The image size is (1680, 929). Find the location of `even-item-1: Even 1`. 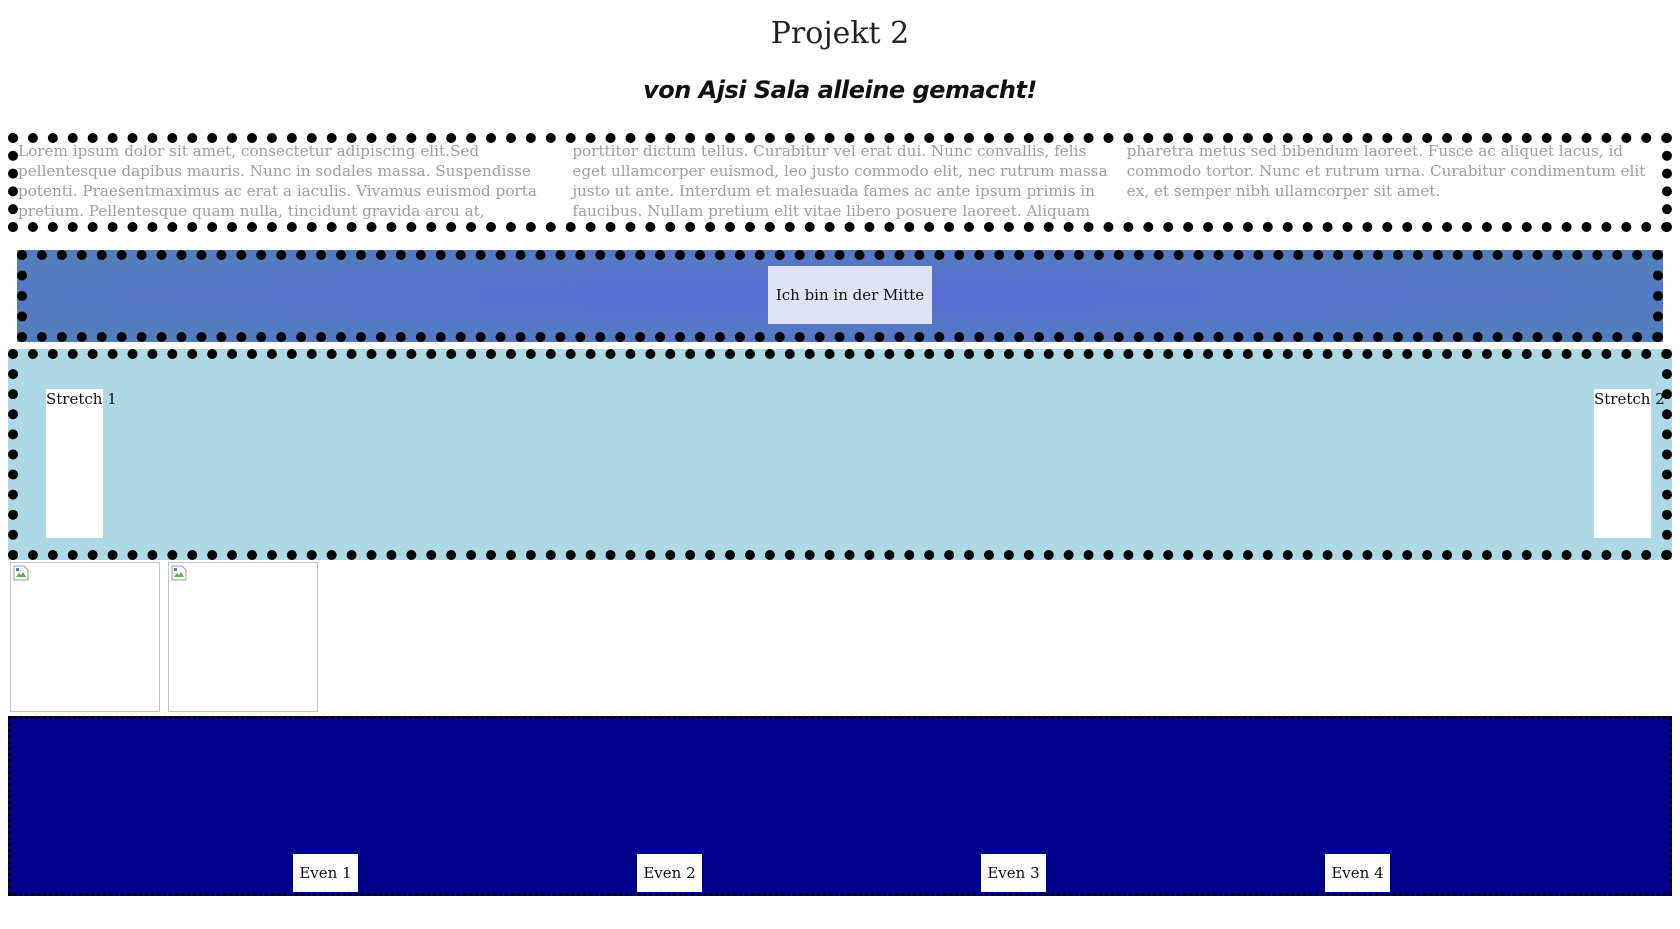

even-item-1: Even 1 is located at coordinates (325, 873).